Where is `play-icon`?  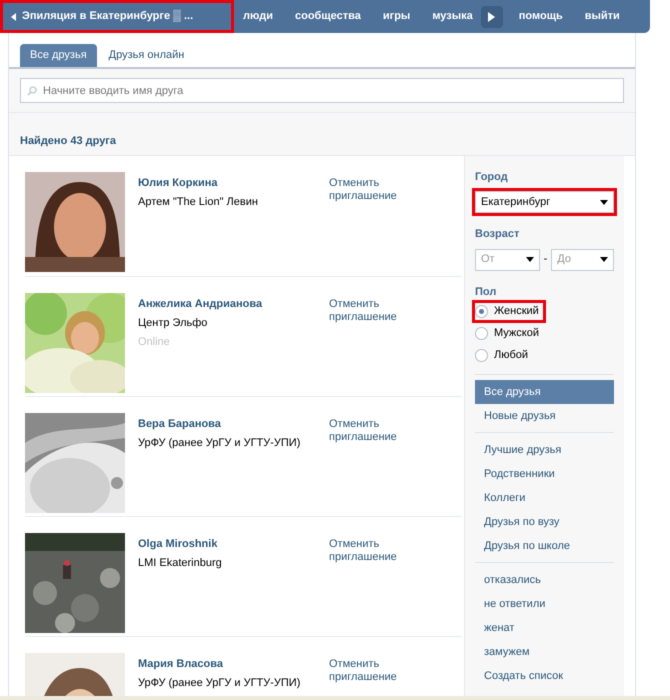
play-icon is located at coordinates (492, 17).